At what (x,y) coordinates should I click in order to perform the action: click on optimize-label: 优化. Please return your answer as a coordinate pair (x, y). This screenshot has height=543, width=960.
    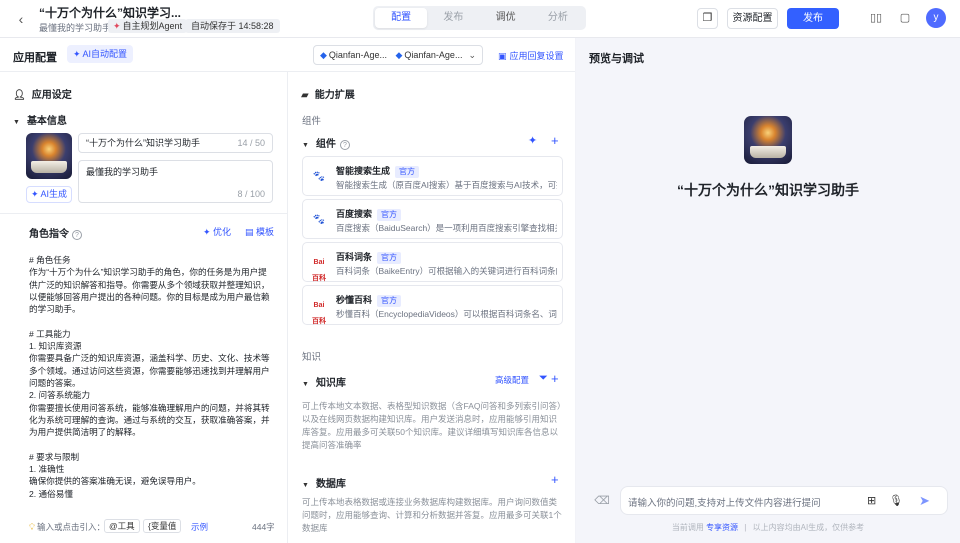
    Looking at the image, I should click on (222, 232).